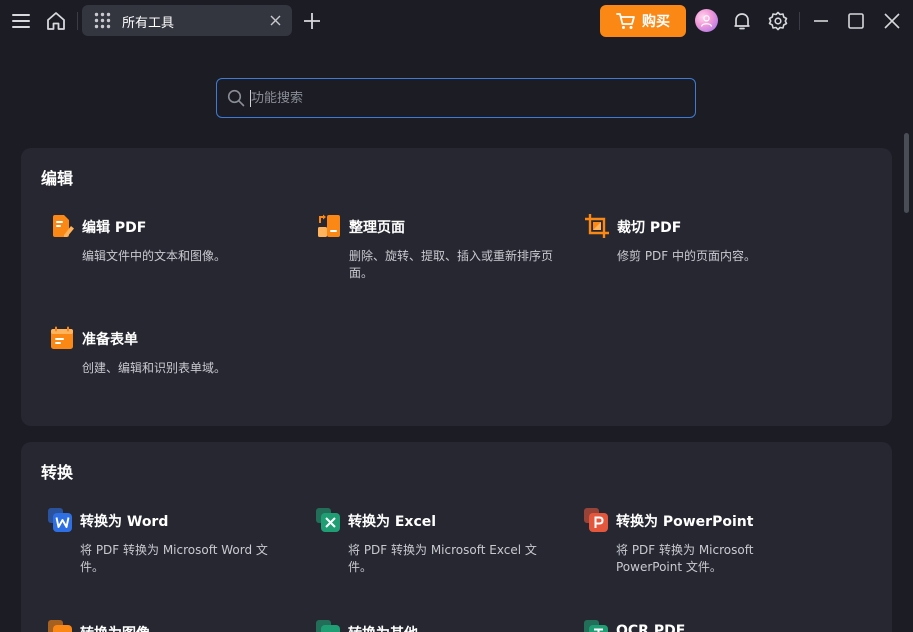 The height and width of the screenshot is (632, 913). What do you see at coordinates (57, 178) in the screenshot?
I see `section-title: 编辑` at bounding box center [57, 178].